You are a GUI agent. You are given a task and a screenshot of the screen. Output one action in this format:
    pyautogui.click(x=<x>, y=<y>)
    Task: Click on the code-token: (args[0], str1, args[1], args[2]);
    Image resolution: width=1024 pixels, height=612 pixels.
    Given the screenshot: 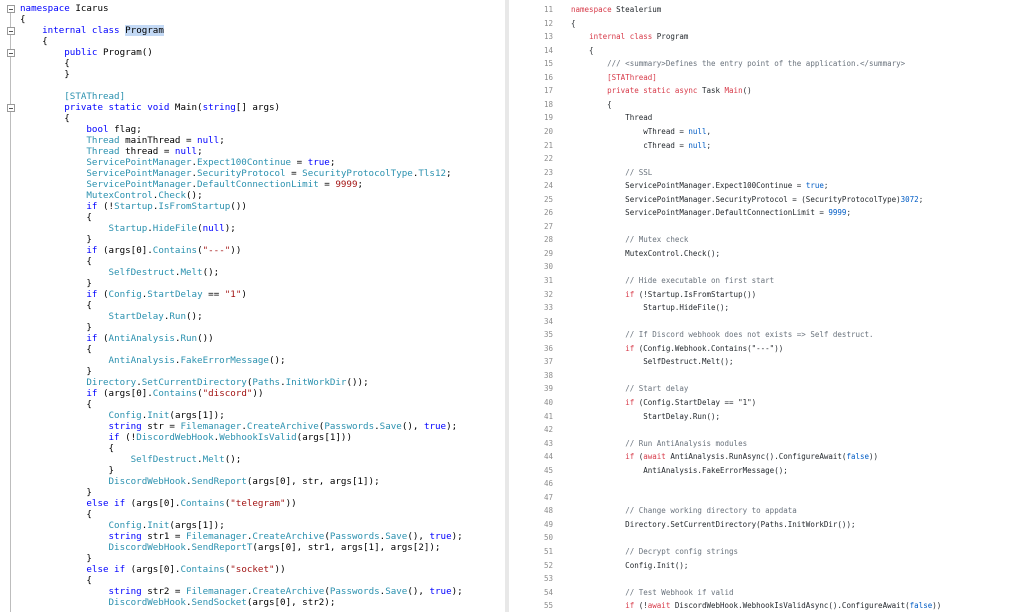 What is the action you would take?
    pyautogui.click(x=346, y=547)
    